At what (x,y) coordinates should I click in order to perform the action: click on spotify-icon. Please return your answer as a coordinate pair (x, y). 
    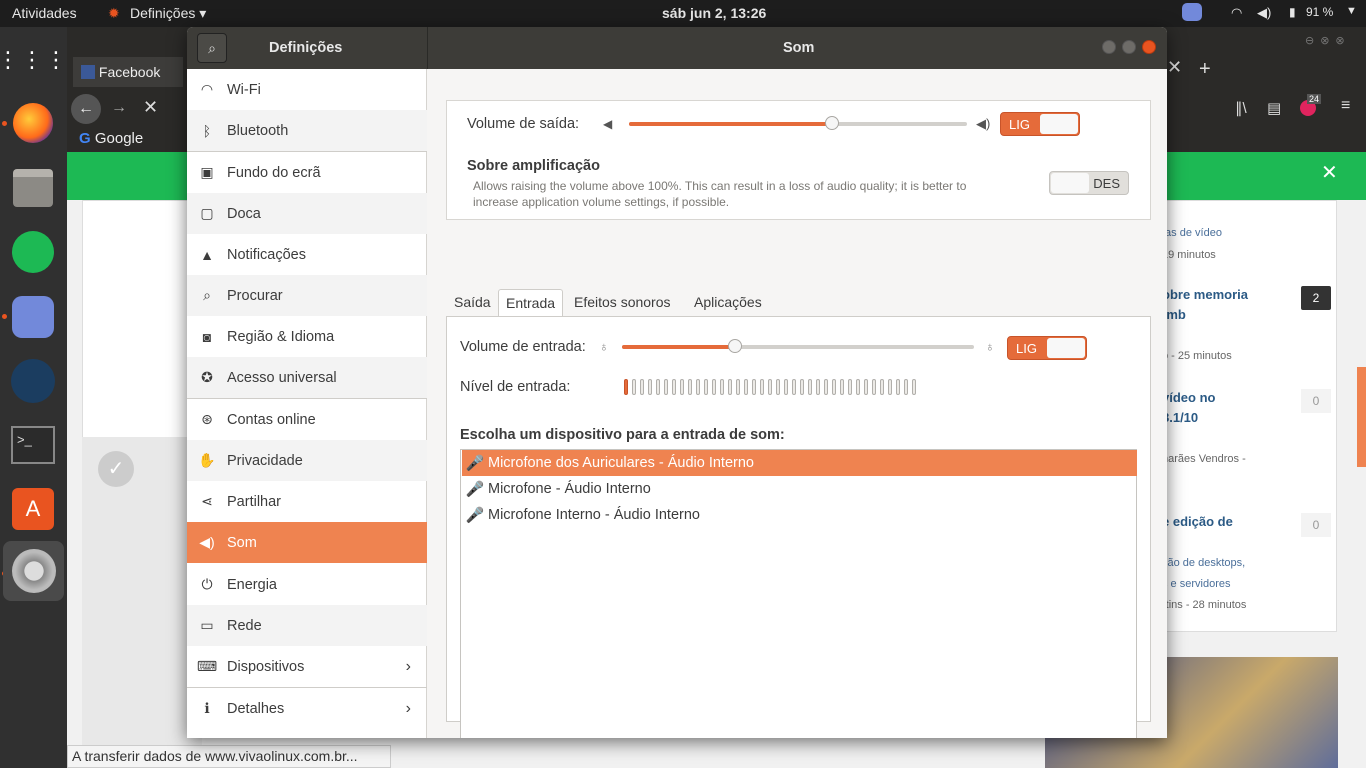
    Looking at the image, I should click on (33, 252).